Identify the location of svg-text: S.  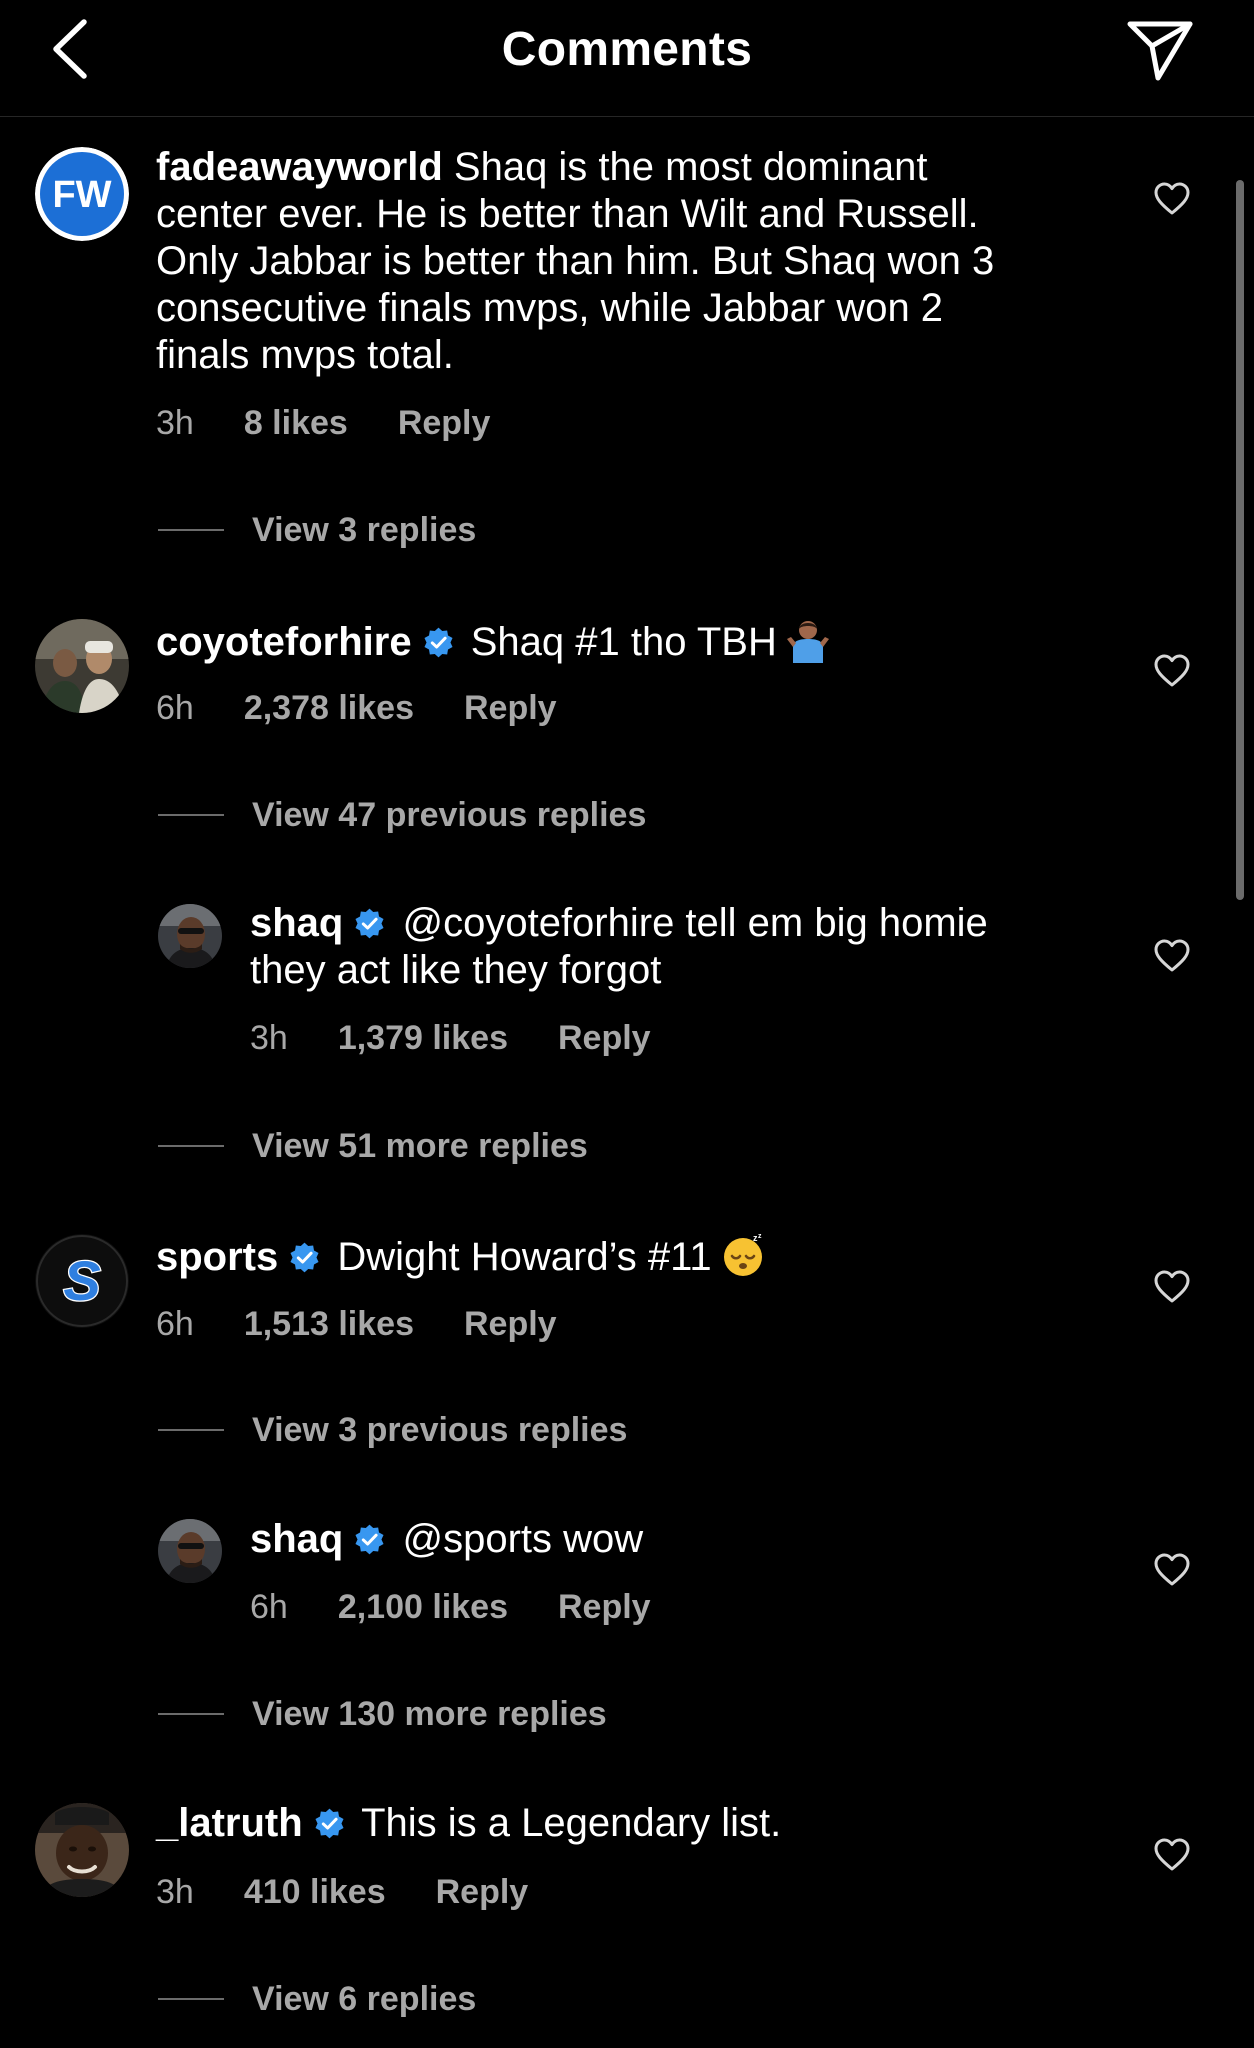
(81, 1280).